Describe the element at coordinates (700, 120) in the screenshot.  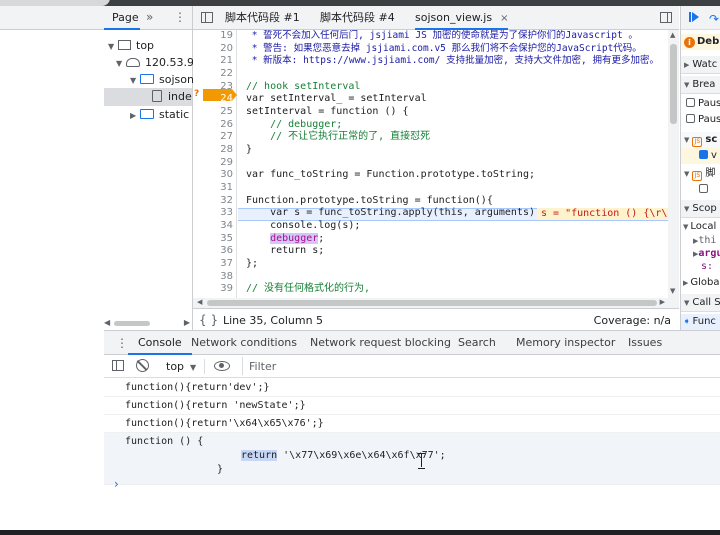
I see `pause-caught-option: Paus` at that location.